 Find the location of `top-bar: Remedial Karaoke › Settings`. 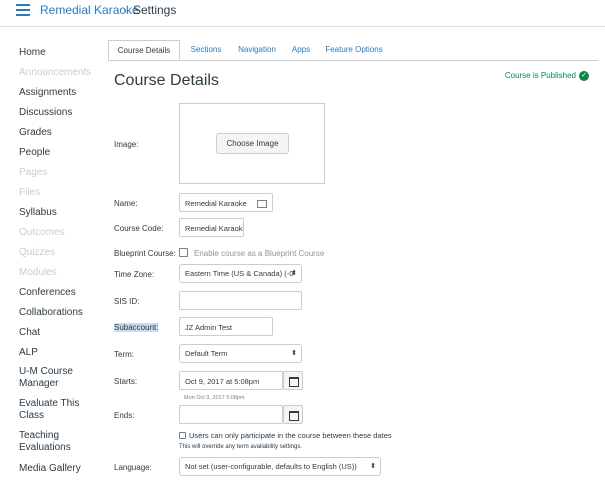

top-bar: Remedial Karaoke › Settings is located at coordinates (302, 13).